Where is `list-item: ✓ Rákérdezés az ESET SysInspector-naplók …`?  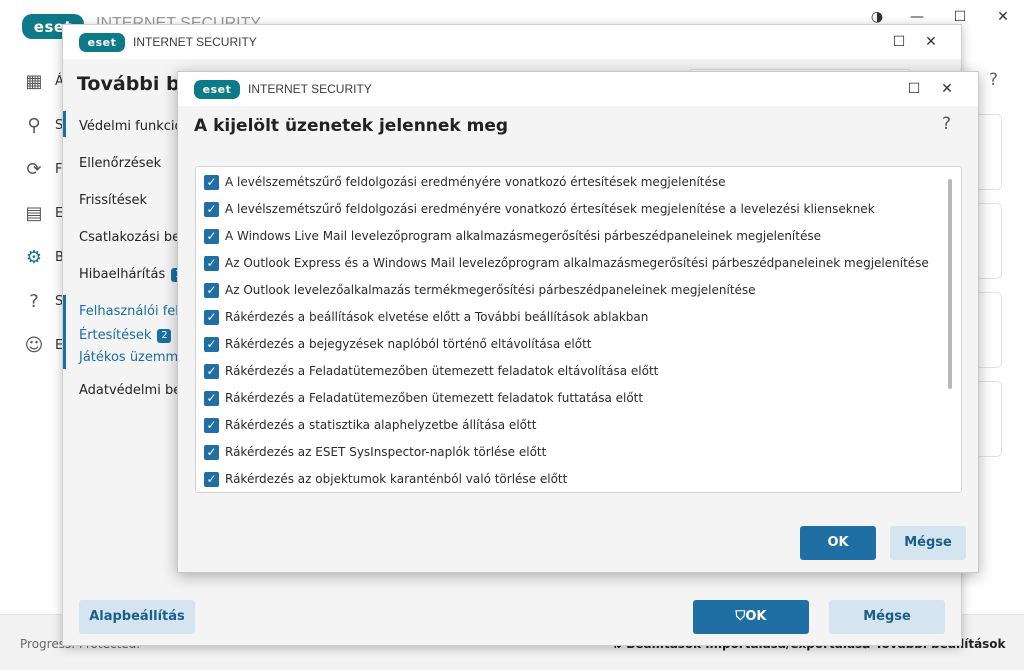
list-item: ✓ Rákérdezés az ESET SysInspector-naplók … is located at coordinates (375, 452).